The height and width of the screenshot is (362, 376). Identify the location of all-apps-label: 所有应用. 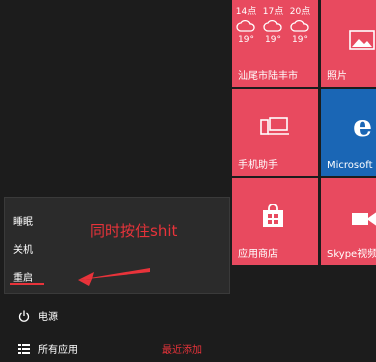
(58, 350).